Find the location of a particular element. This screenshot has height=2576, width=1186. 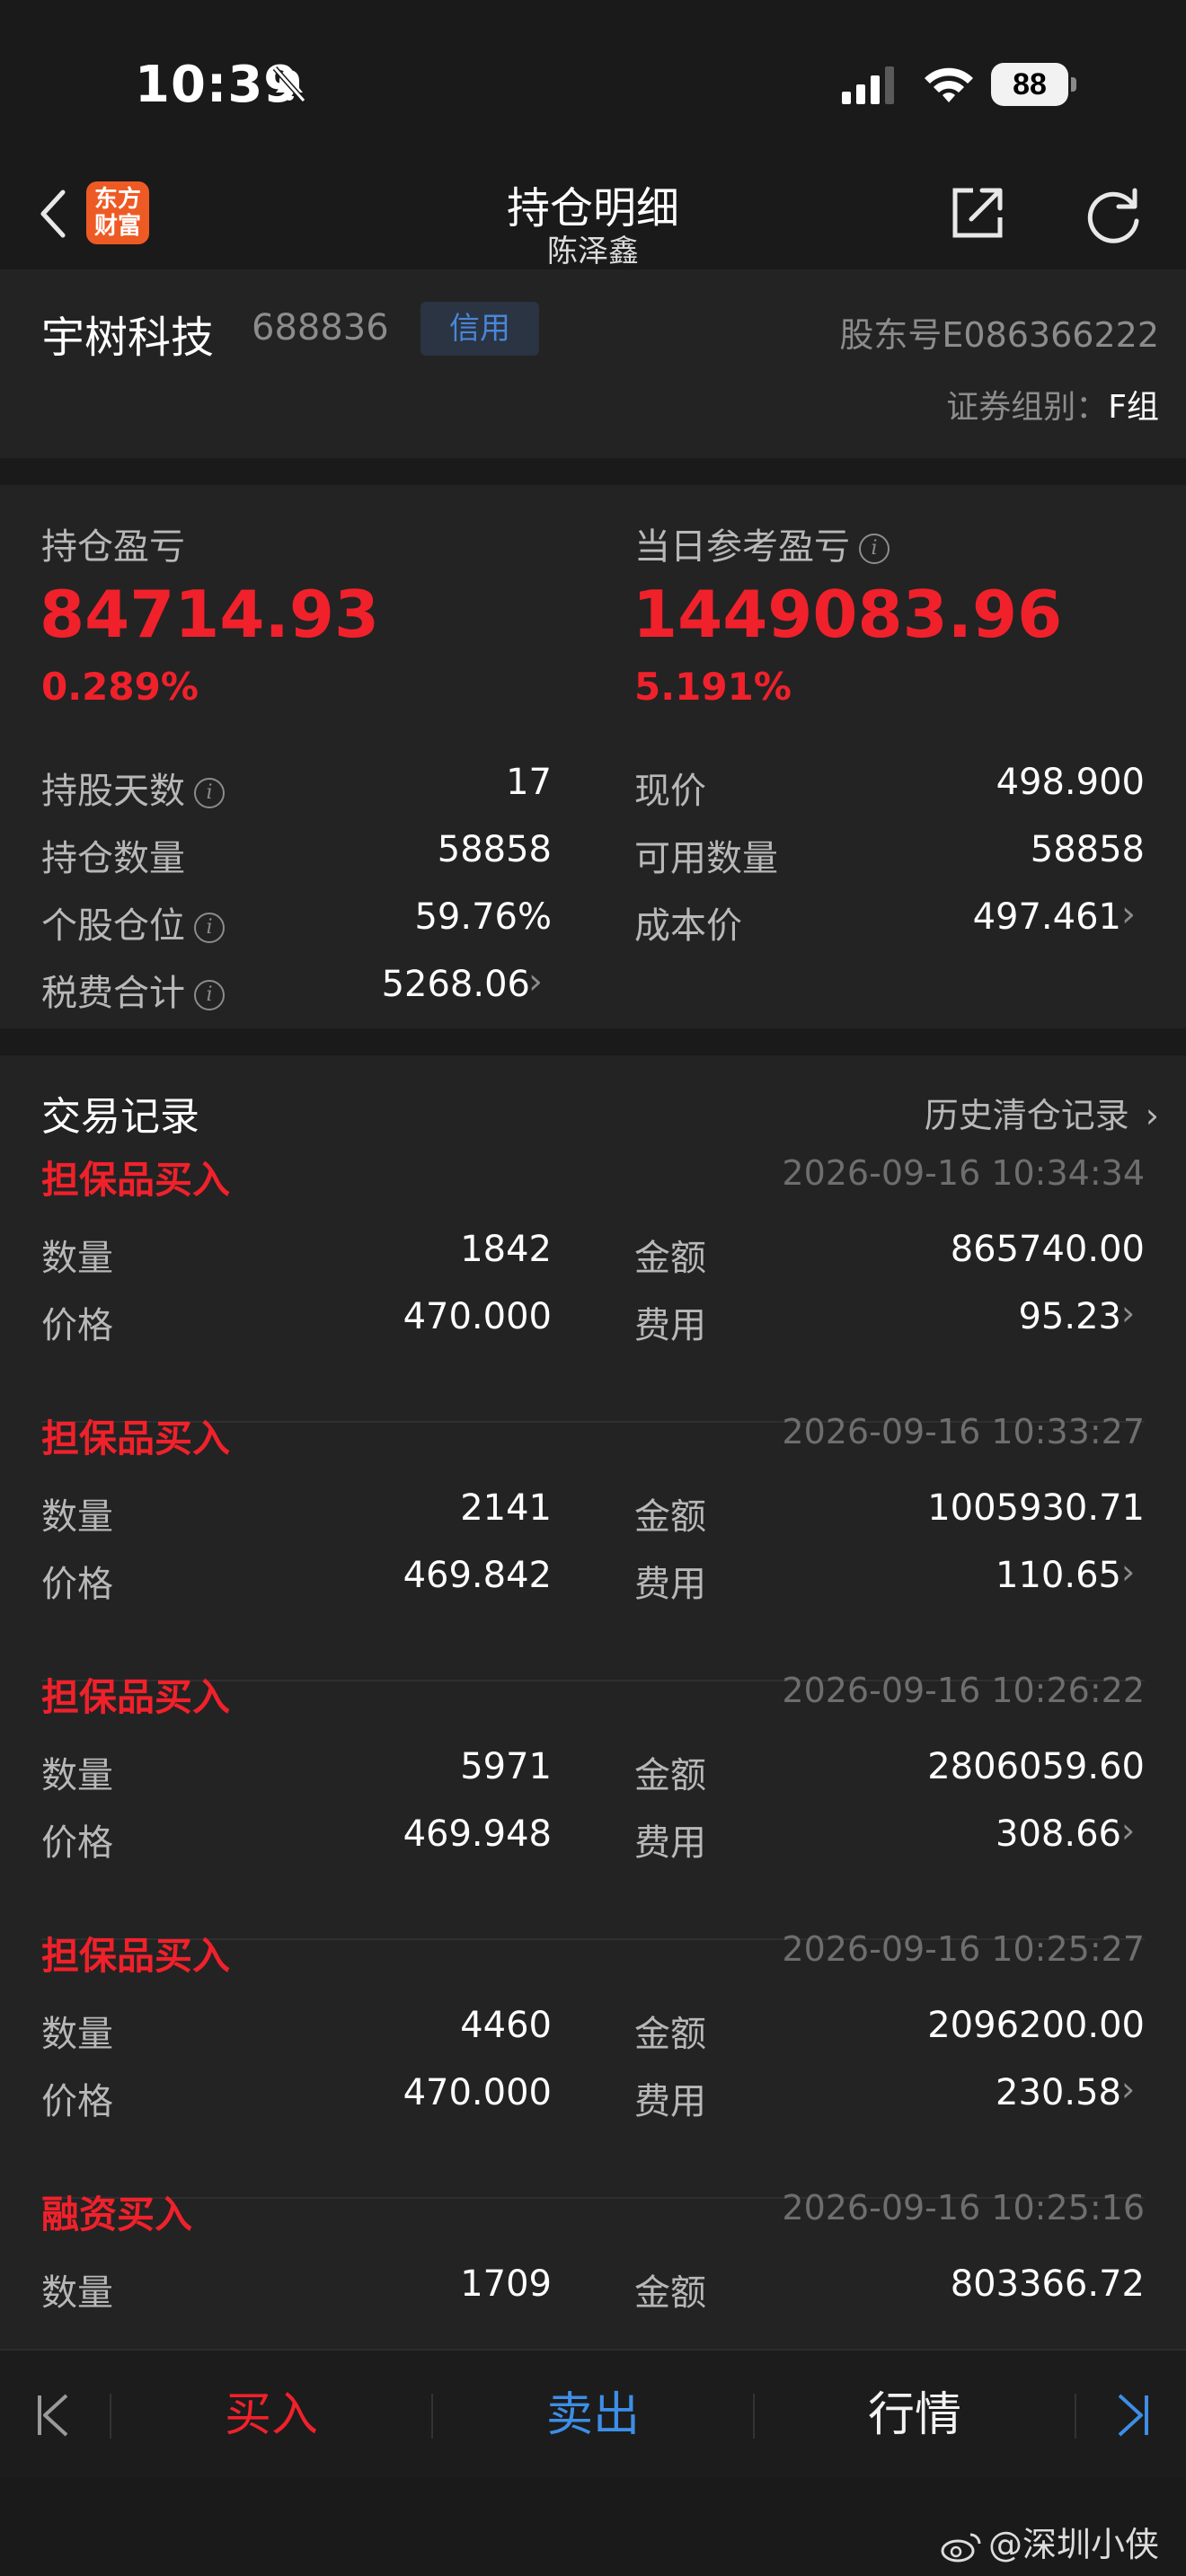

last-page-icon is located at coordinates (1132, 2415).